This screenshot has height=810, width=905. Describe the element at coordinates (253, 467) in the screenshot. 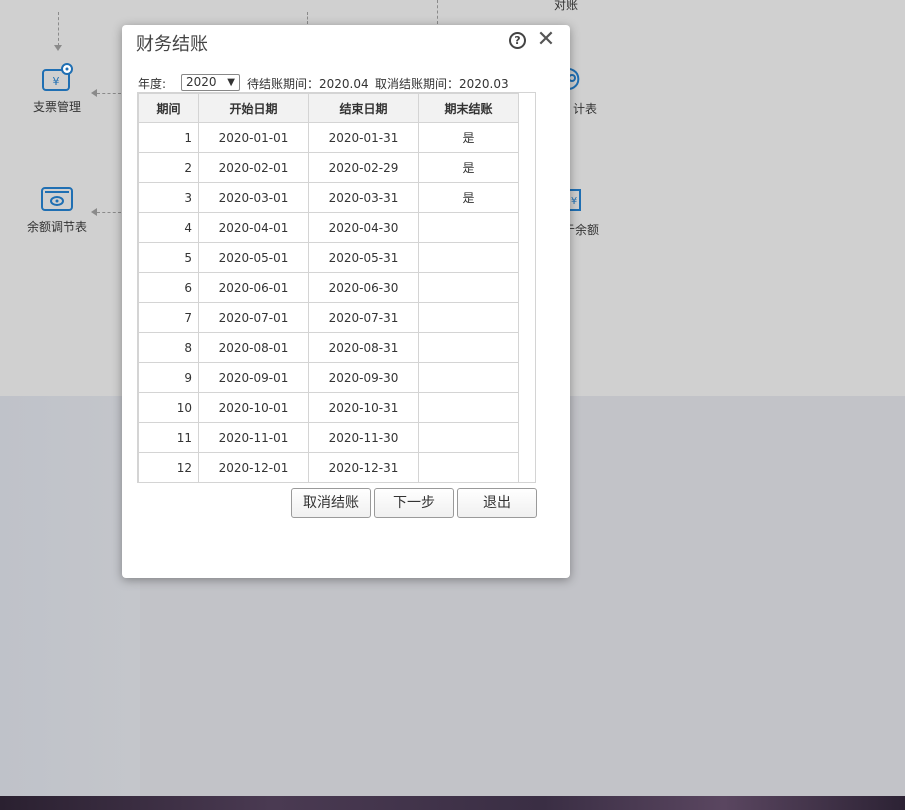

I see `cell-start-date: 2020-12-01` at that location.